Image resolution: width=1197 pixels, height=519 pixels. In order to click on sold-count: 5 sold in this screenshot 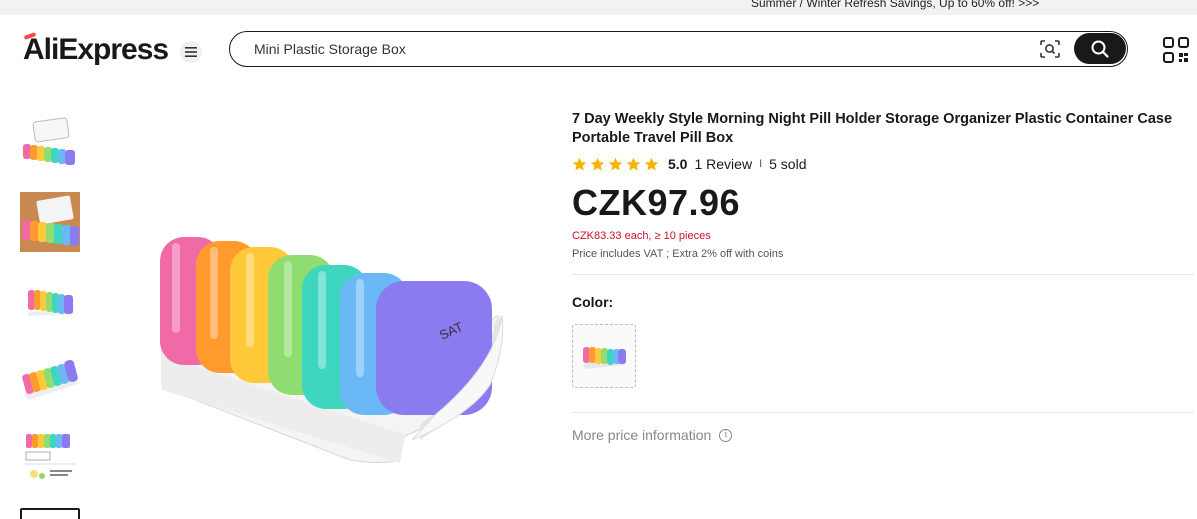, I will do `click(788, 164)`.